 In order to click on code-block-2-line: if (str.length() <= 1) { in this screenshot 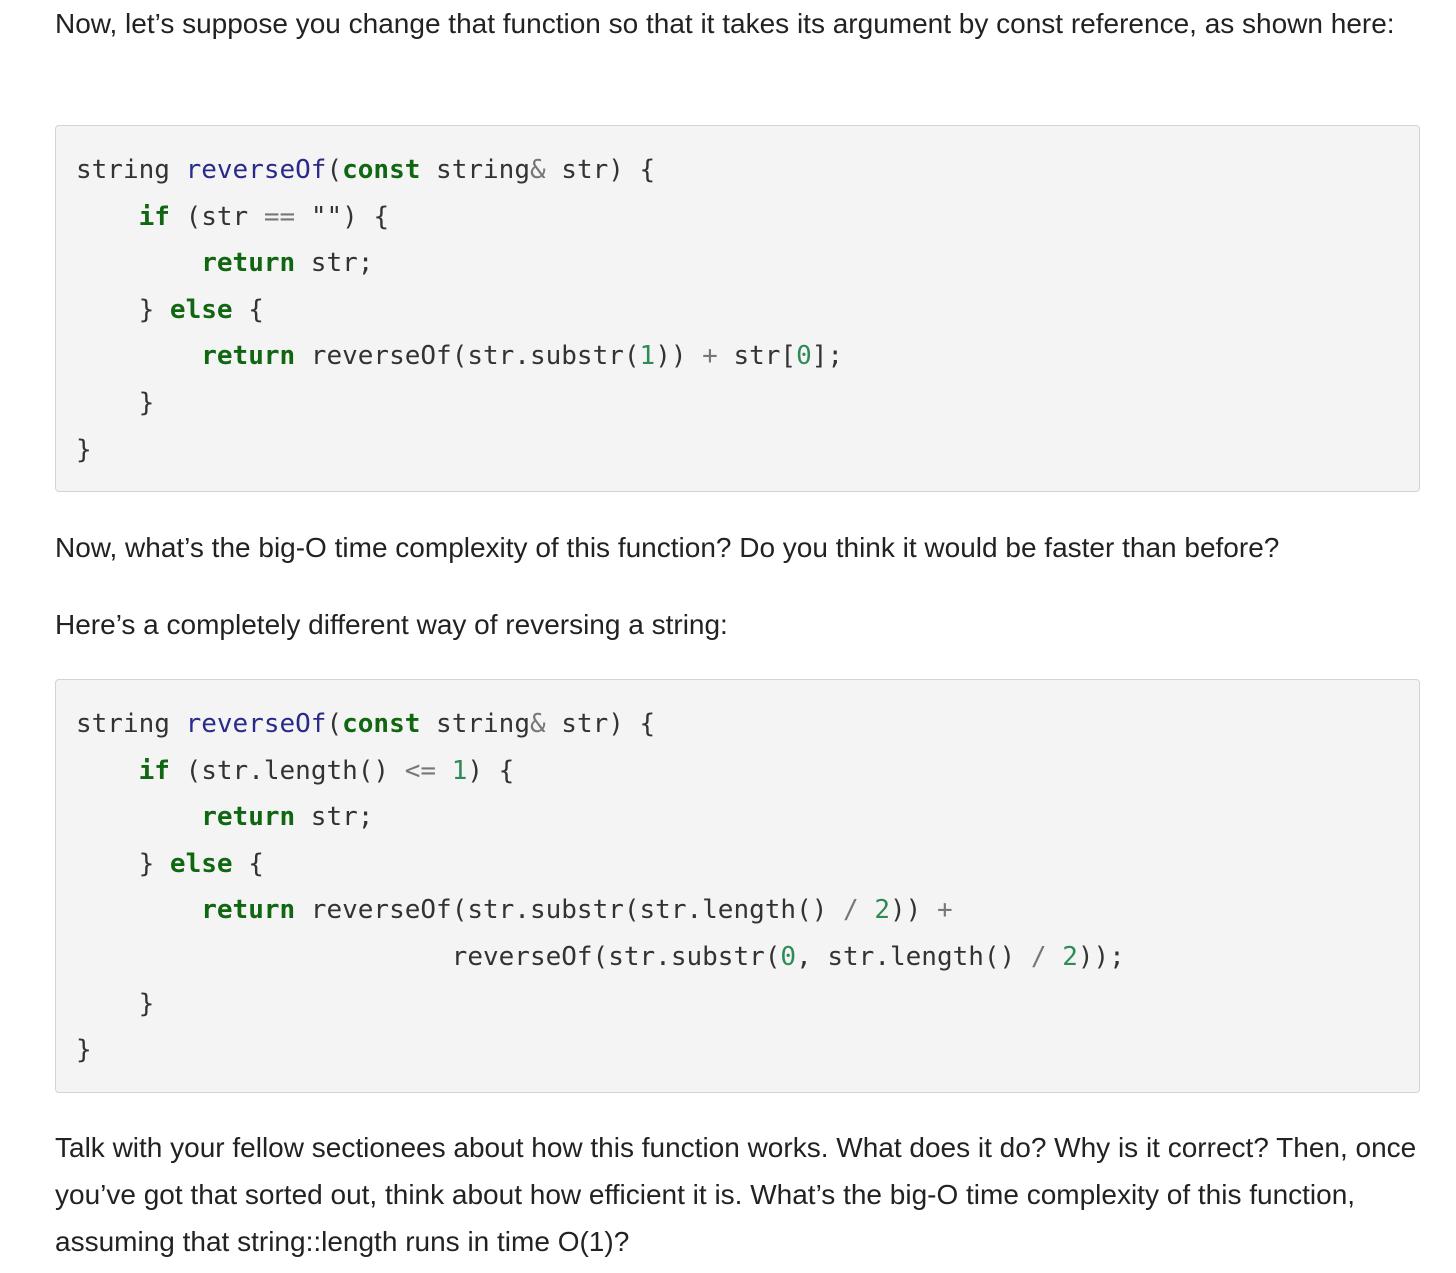, I will do `click(600, 771)`.